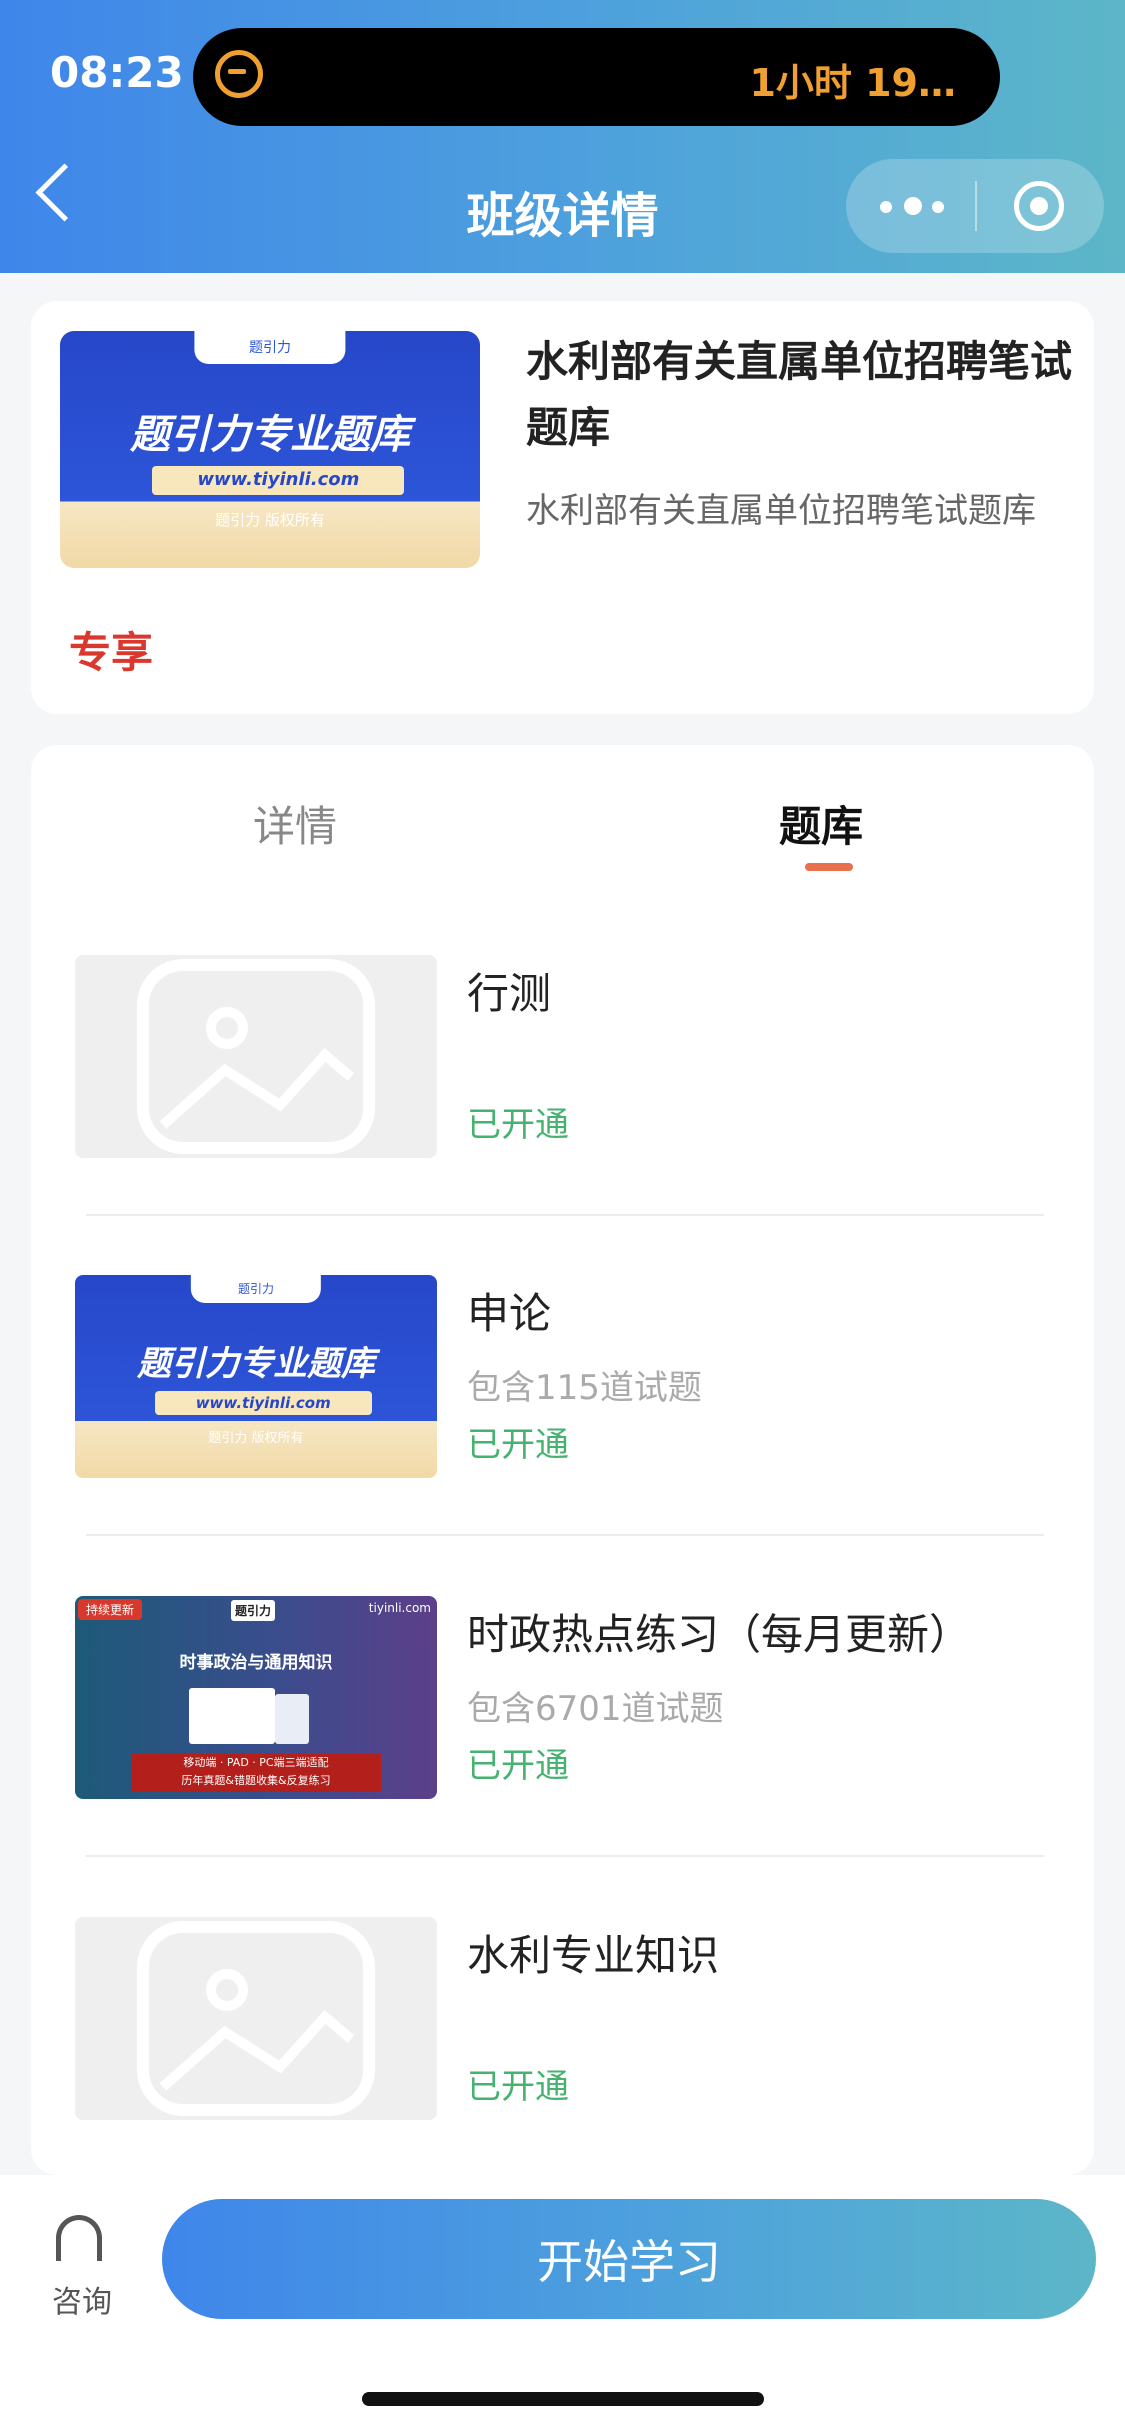  Describe the element at coordinates (912, 206) in the screenshot. I see `more-dots-icon` at that location.